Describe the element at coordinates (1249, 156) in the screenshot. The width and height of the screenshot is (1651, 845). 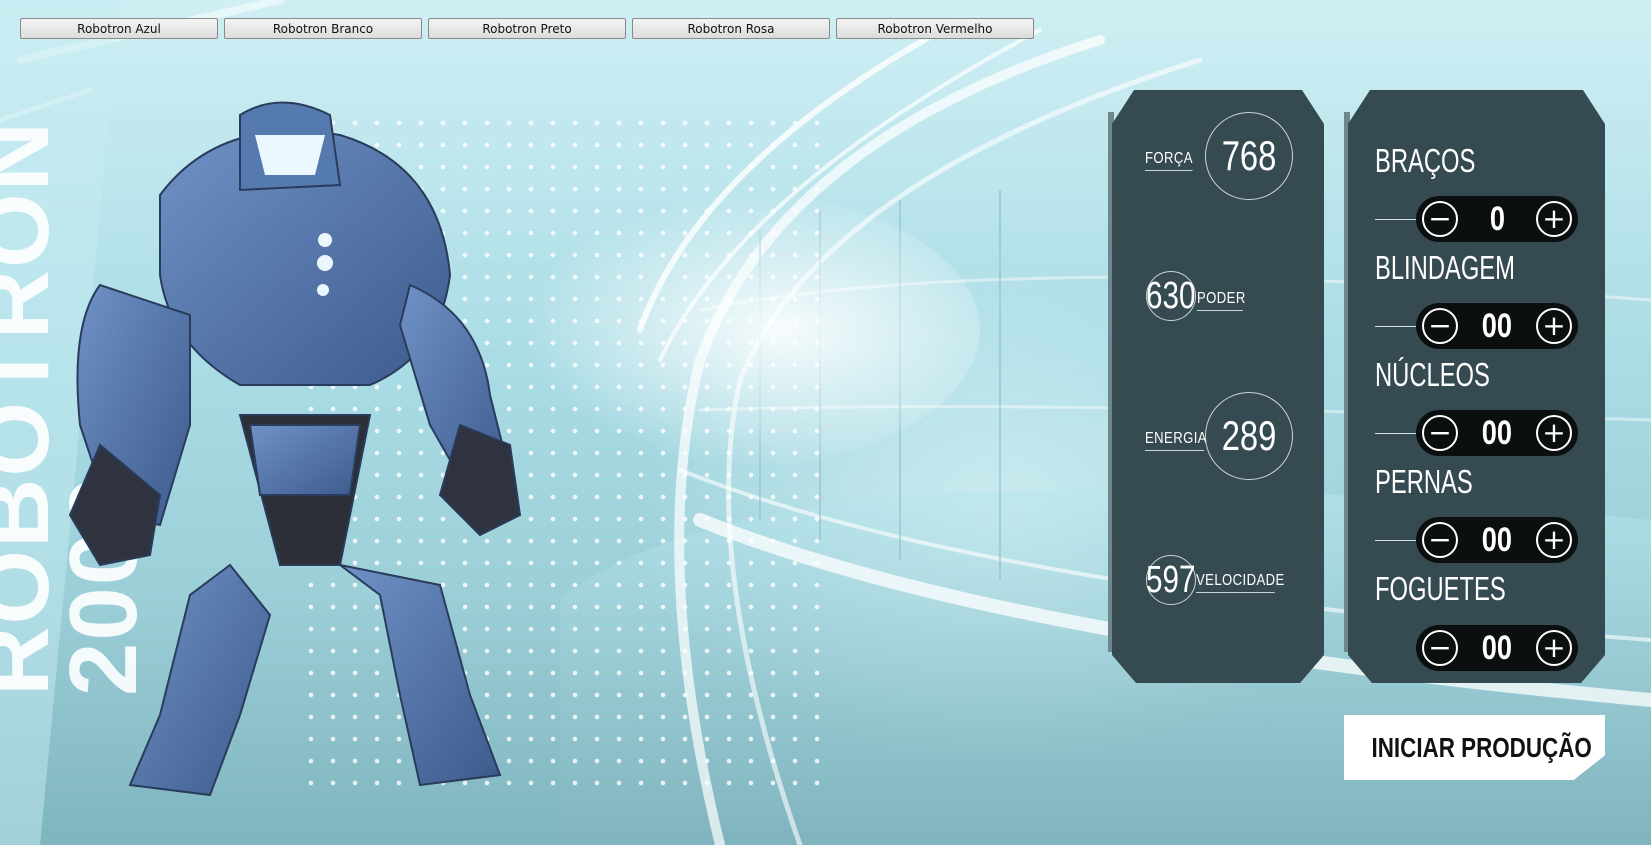
I see `stat-value-forca: 768` at that location.